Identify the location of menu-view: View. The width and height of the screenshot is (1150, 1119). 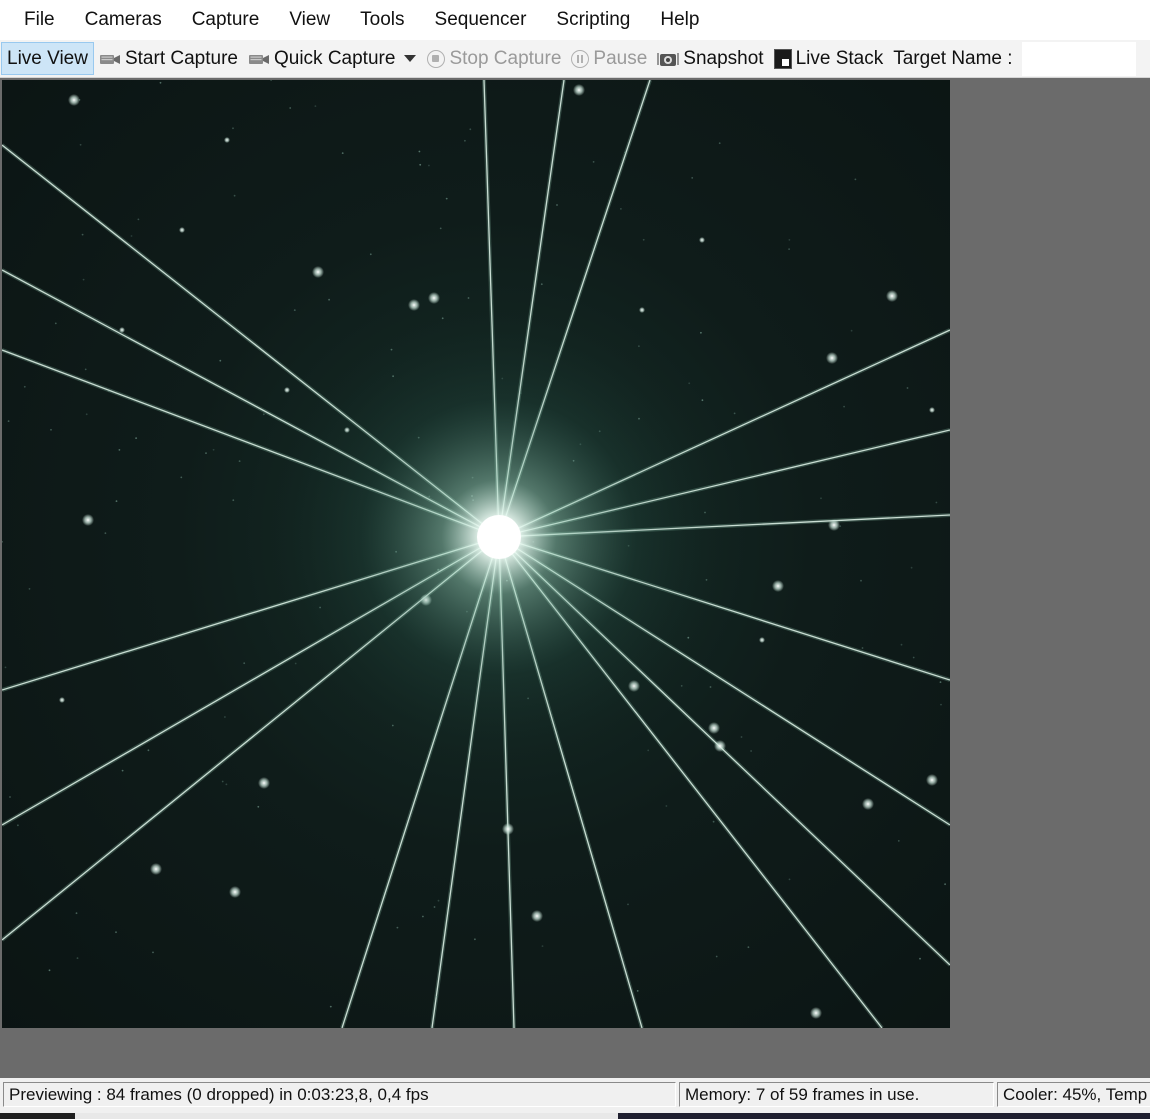
(309, 20).